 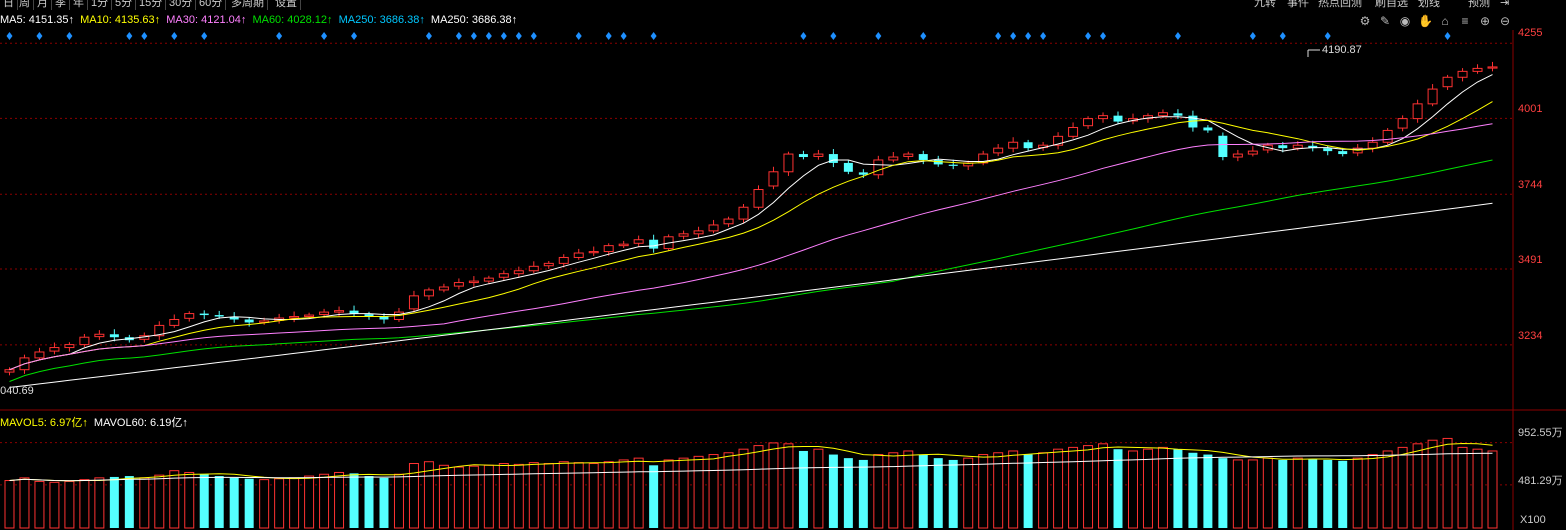 What do you see at coordinates (1533, 520) in the screenshot?
I see `volume-unit: X100` at bounding box center [1533, 520].